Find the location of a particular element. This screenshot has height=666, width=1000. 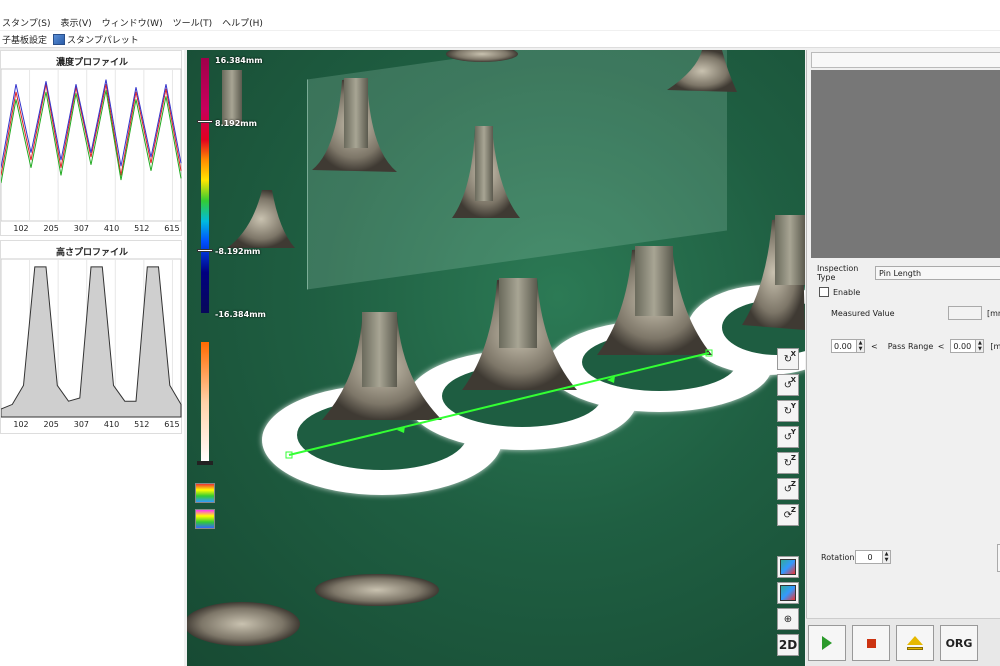

colormap-palette-button is located at coordinates (205, 519).